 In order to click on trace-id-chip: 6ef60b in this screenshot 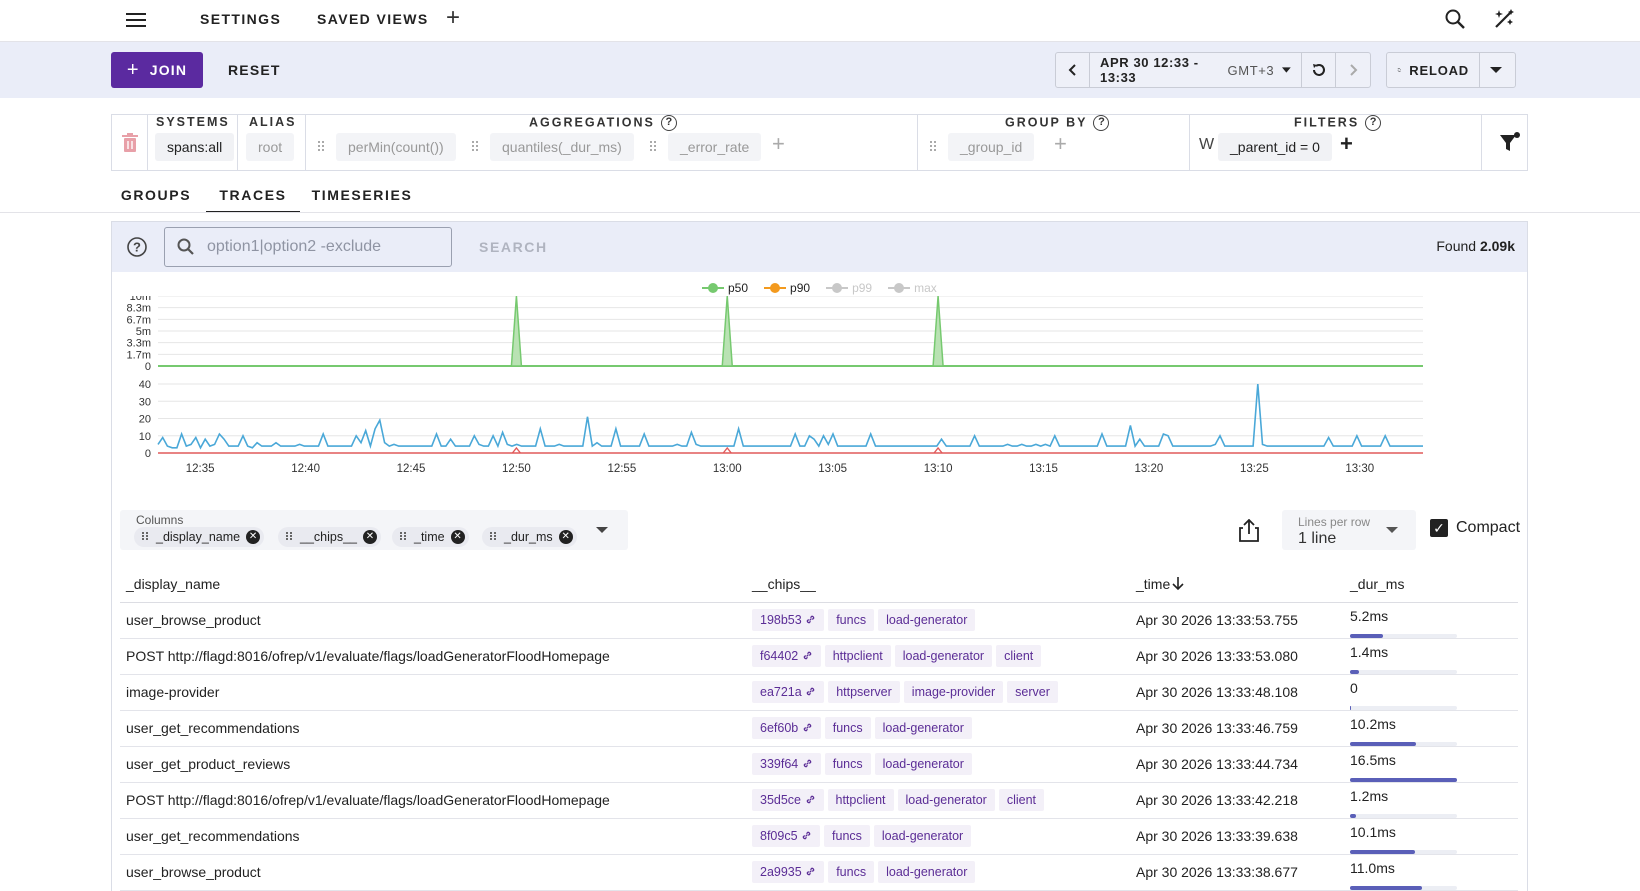, I will do `click(786, 728)`.